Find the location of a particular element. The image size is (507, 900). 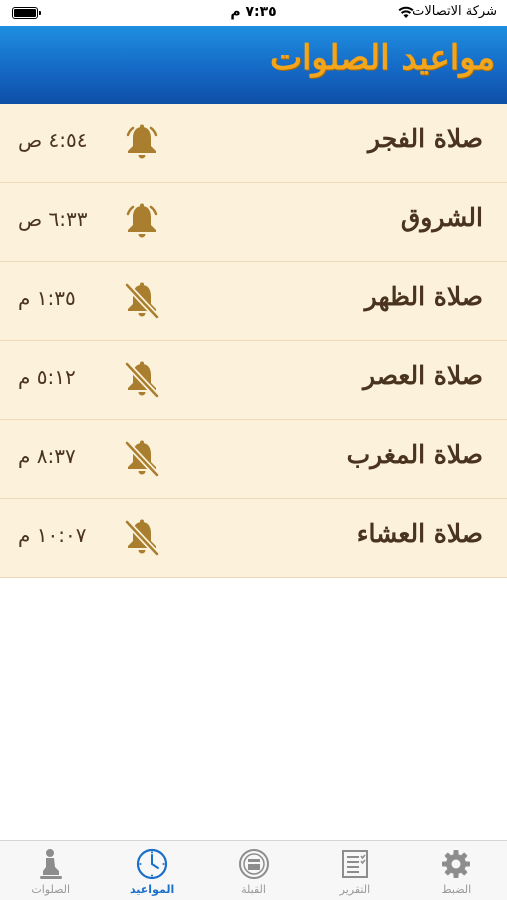

tab-label: المواعيد is located at coordinates (152, 889).